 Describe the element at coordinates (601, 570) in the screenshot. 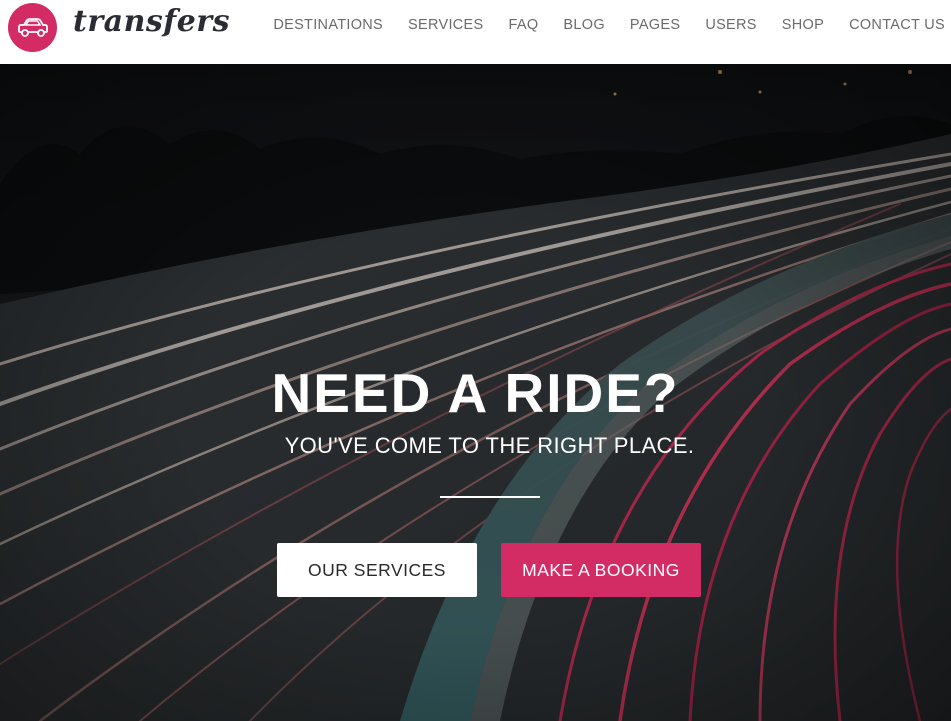

I see `make-a-booking-button: MAKE A BOOKING` at that location.